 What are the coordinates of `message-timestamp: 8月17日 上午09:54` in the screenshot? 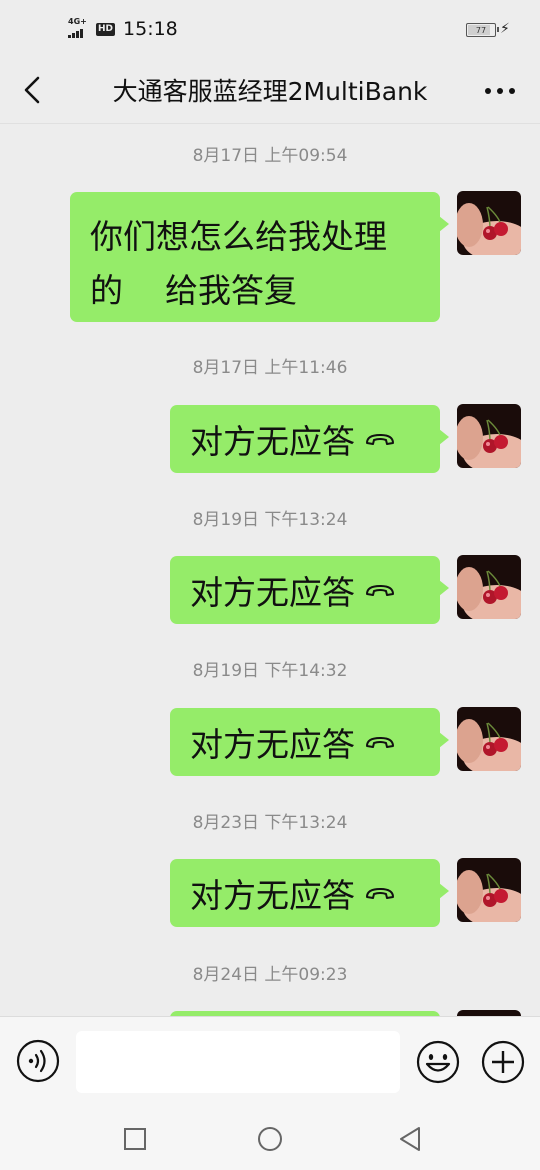 It's located at (270, 156).